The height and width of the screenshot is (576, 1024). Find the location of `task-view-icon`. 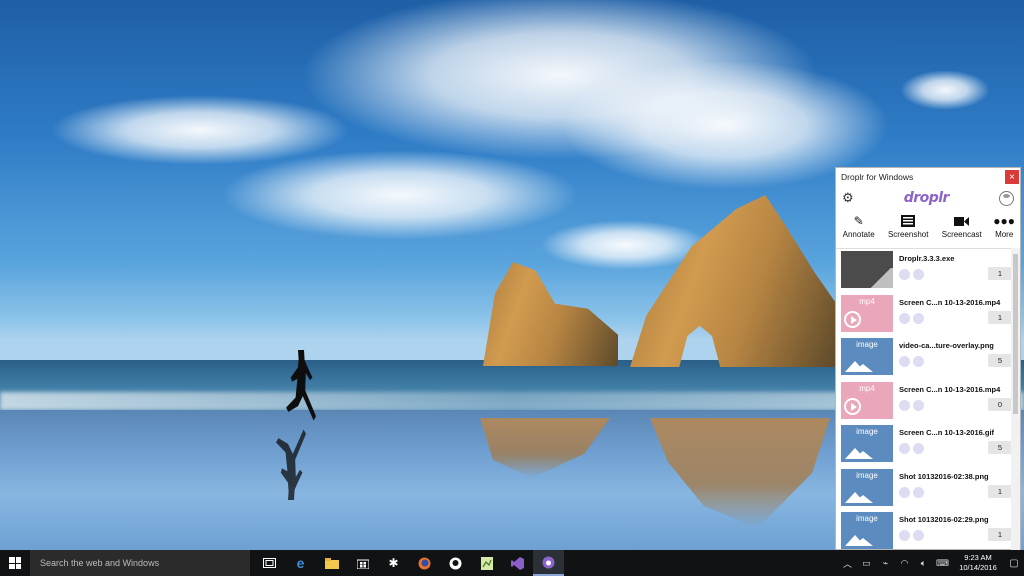

task-view-icon is located at coordinates (269, 563).